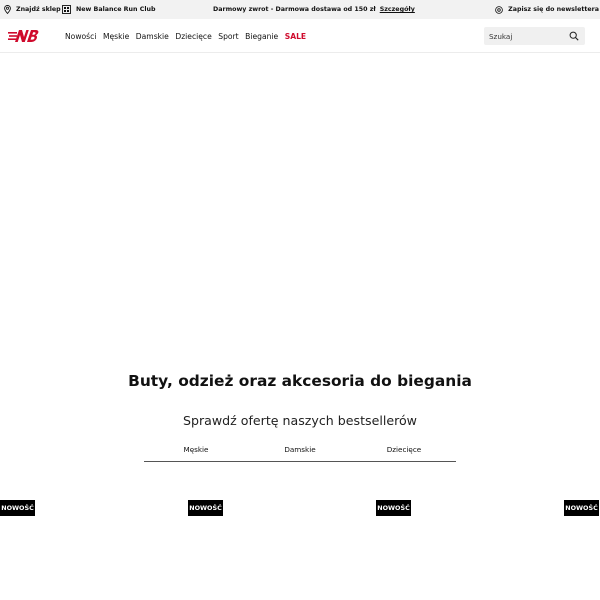  I want to click on nav-item-damskie: Damskie, so click(152, 36).